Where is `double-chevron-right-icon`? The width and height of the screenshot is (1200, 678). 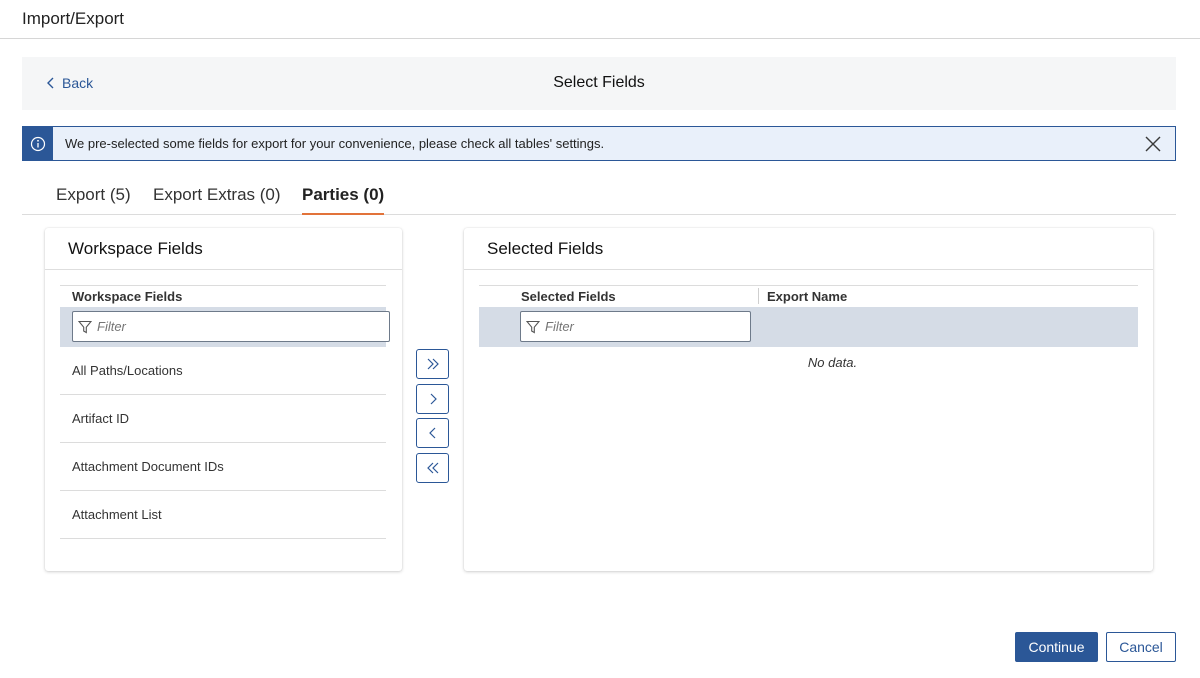
double-chevron-right-icon is located at coordinates (433, 364).